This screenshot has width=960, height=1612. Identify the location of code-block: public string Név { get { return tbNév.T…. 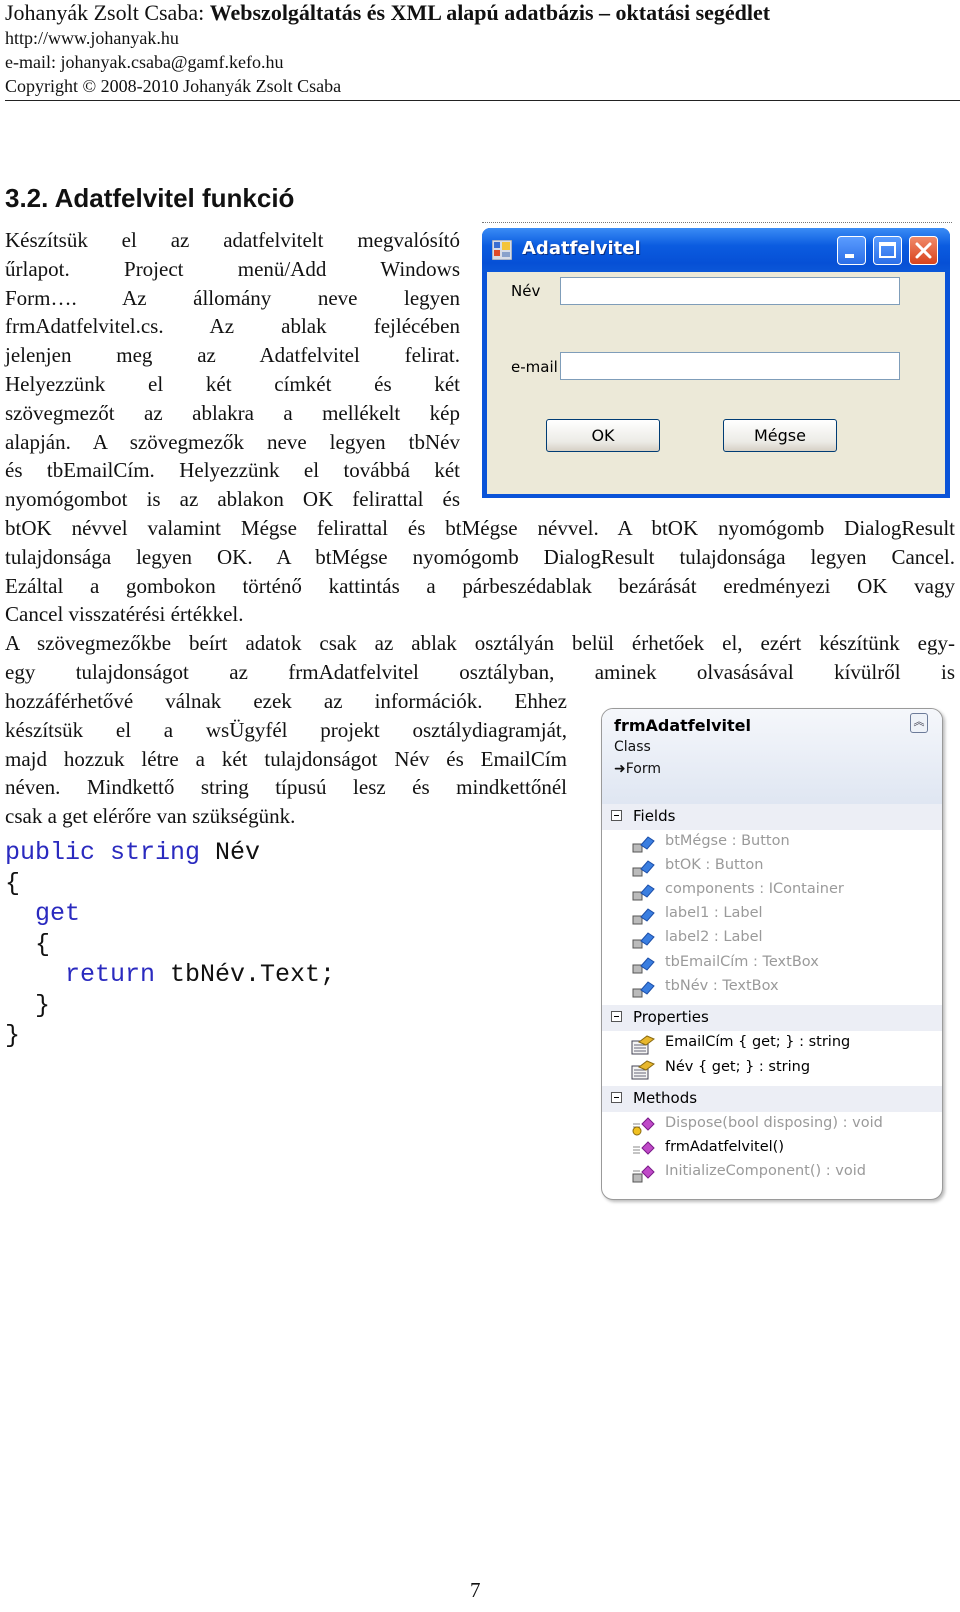
(170, 945).